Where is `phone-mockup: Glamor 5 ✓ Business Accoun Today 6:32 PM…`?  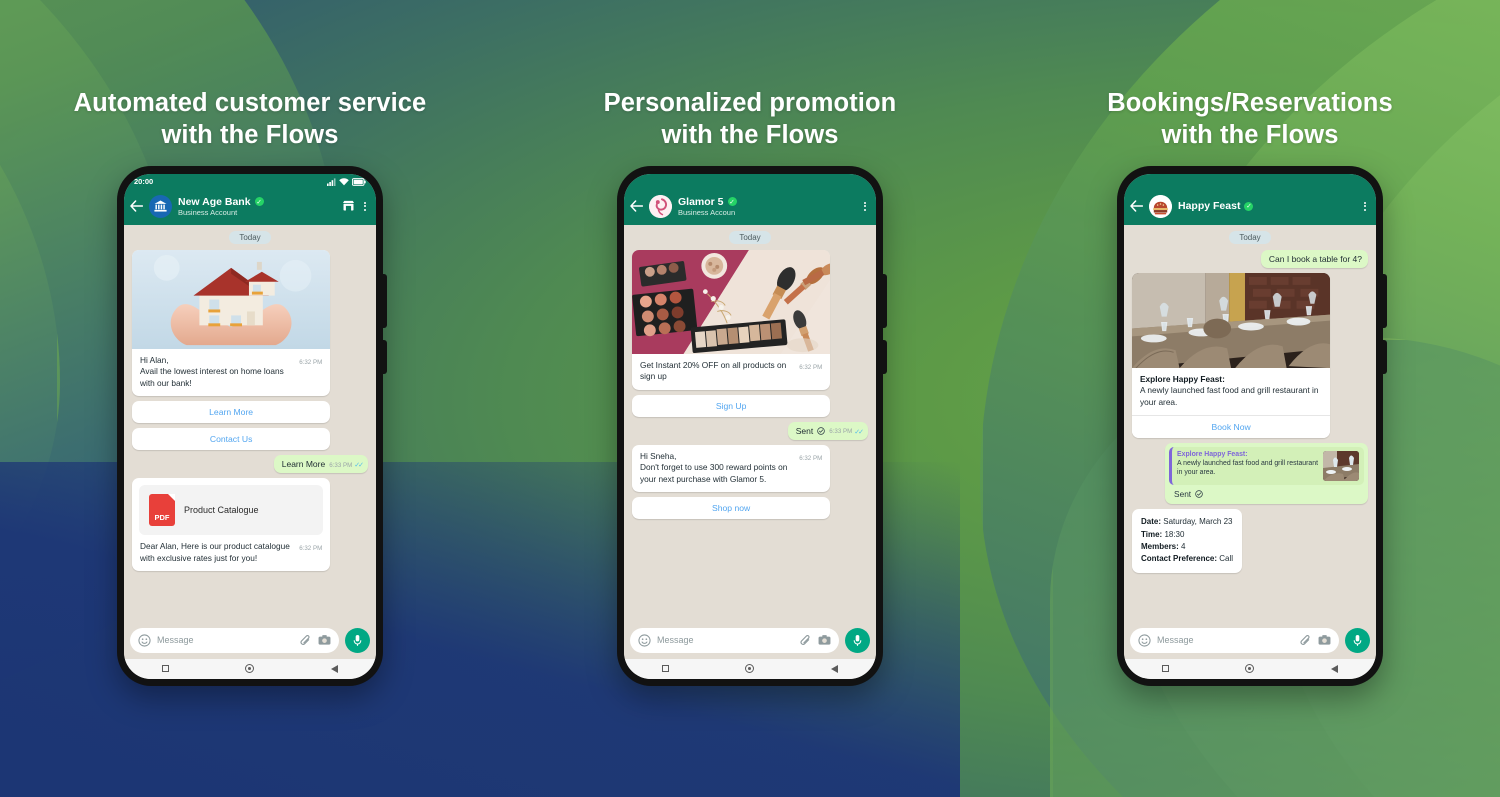 phone-mockup: Glamor 5 ✓ Business Accoun Today 6:32 PM… is located at coordinates (752, 425).